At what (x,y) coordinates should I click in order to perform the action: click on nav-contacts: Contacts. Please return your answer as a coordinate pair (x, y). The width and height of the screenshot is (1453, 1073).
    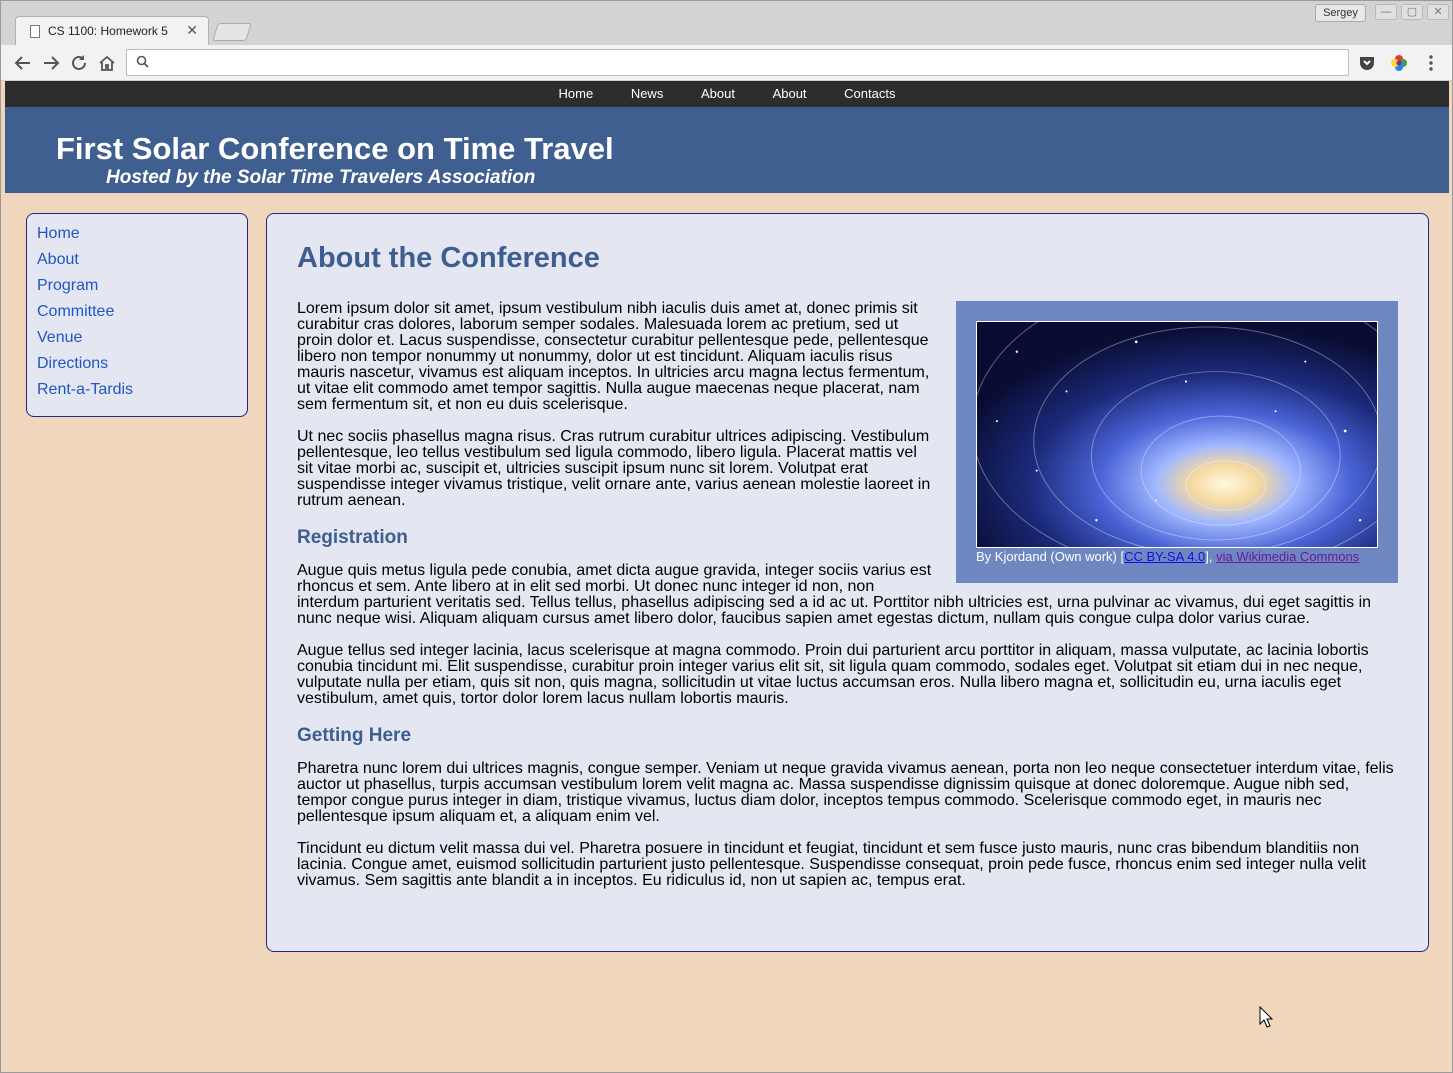
    Looking at the image, I should click on (869, 94).